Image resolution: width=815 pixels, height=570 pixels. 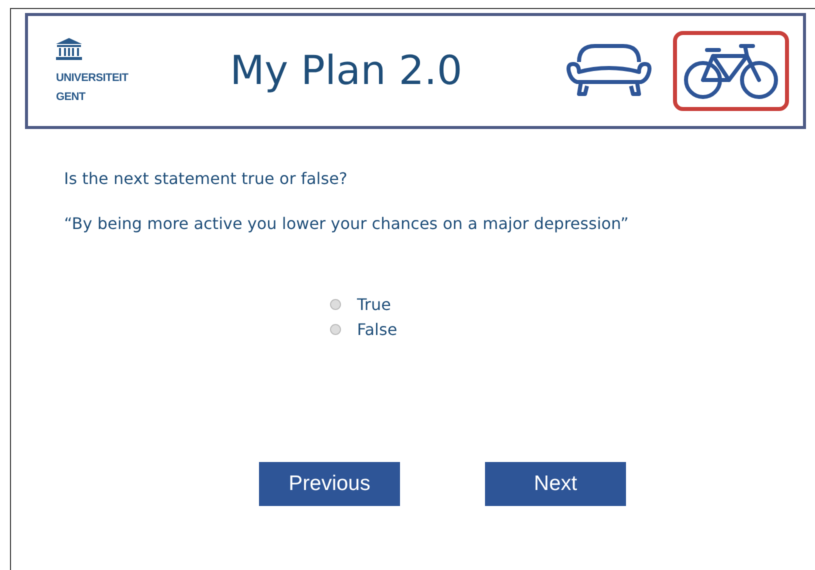 What do you see at coordinates (206, 178) in the screenshot?
I see `question-text: Is the next statement true or false?` at bounding box center [206, 178].